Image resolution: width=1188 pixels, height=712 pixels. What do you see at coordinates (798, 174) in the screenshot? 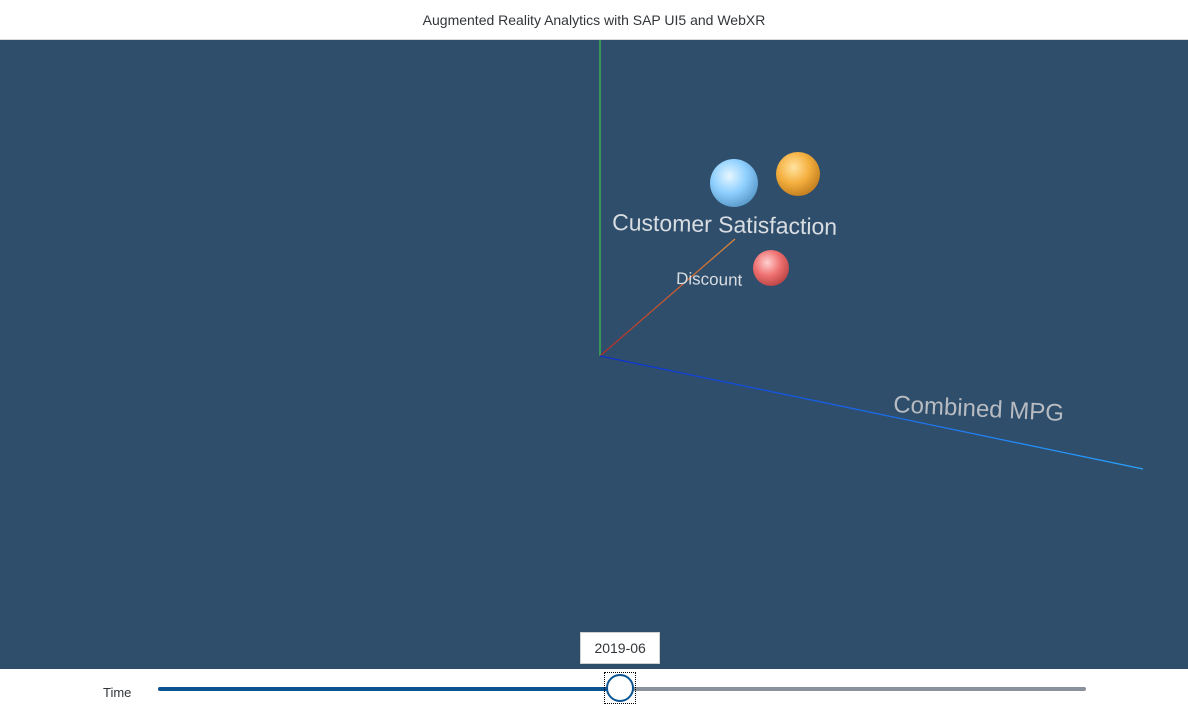
I see `orange-sphere` at bounding box center [798, 174].